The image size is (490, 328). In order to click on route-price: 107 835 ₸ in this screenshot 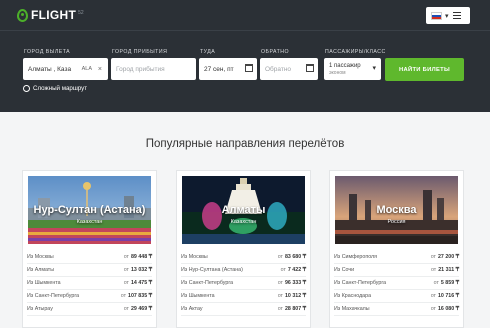, I will do `click(140, 296)`.